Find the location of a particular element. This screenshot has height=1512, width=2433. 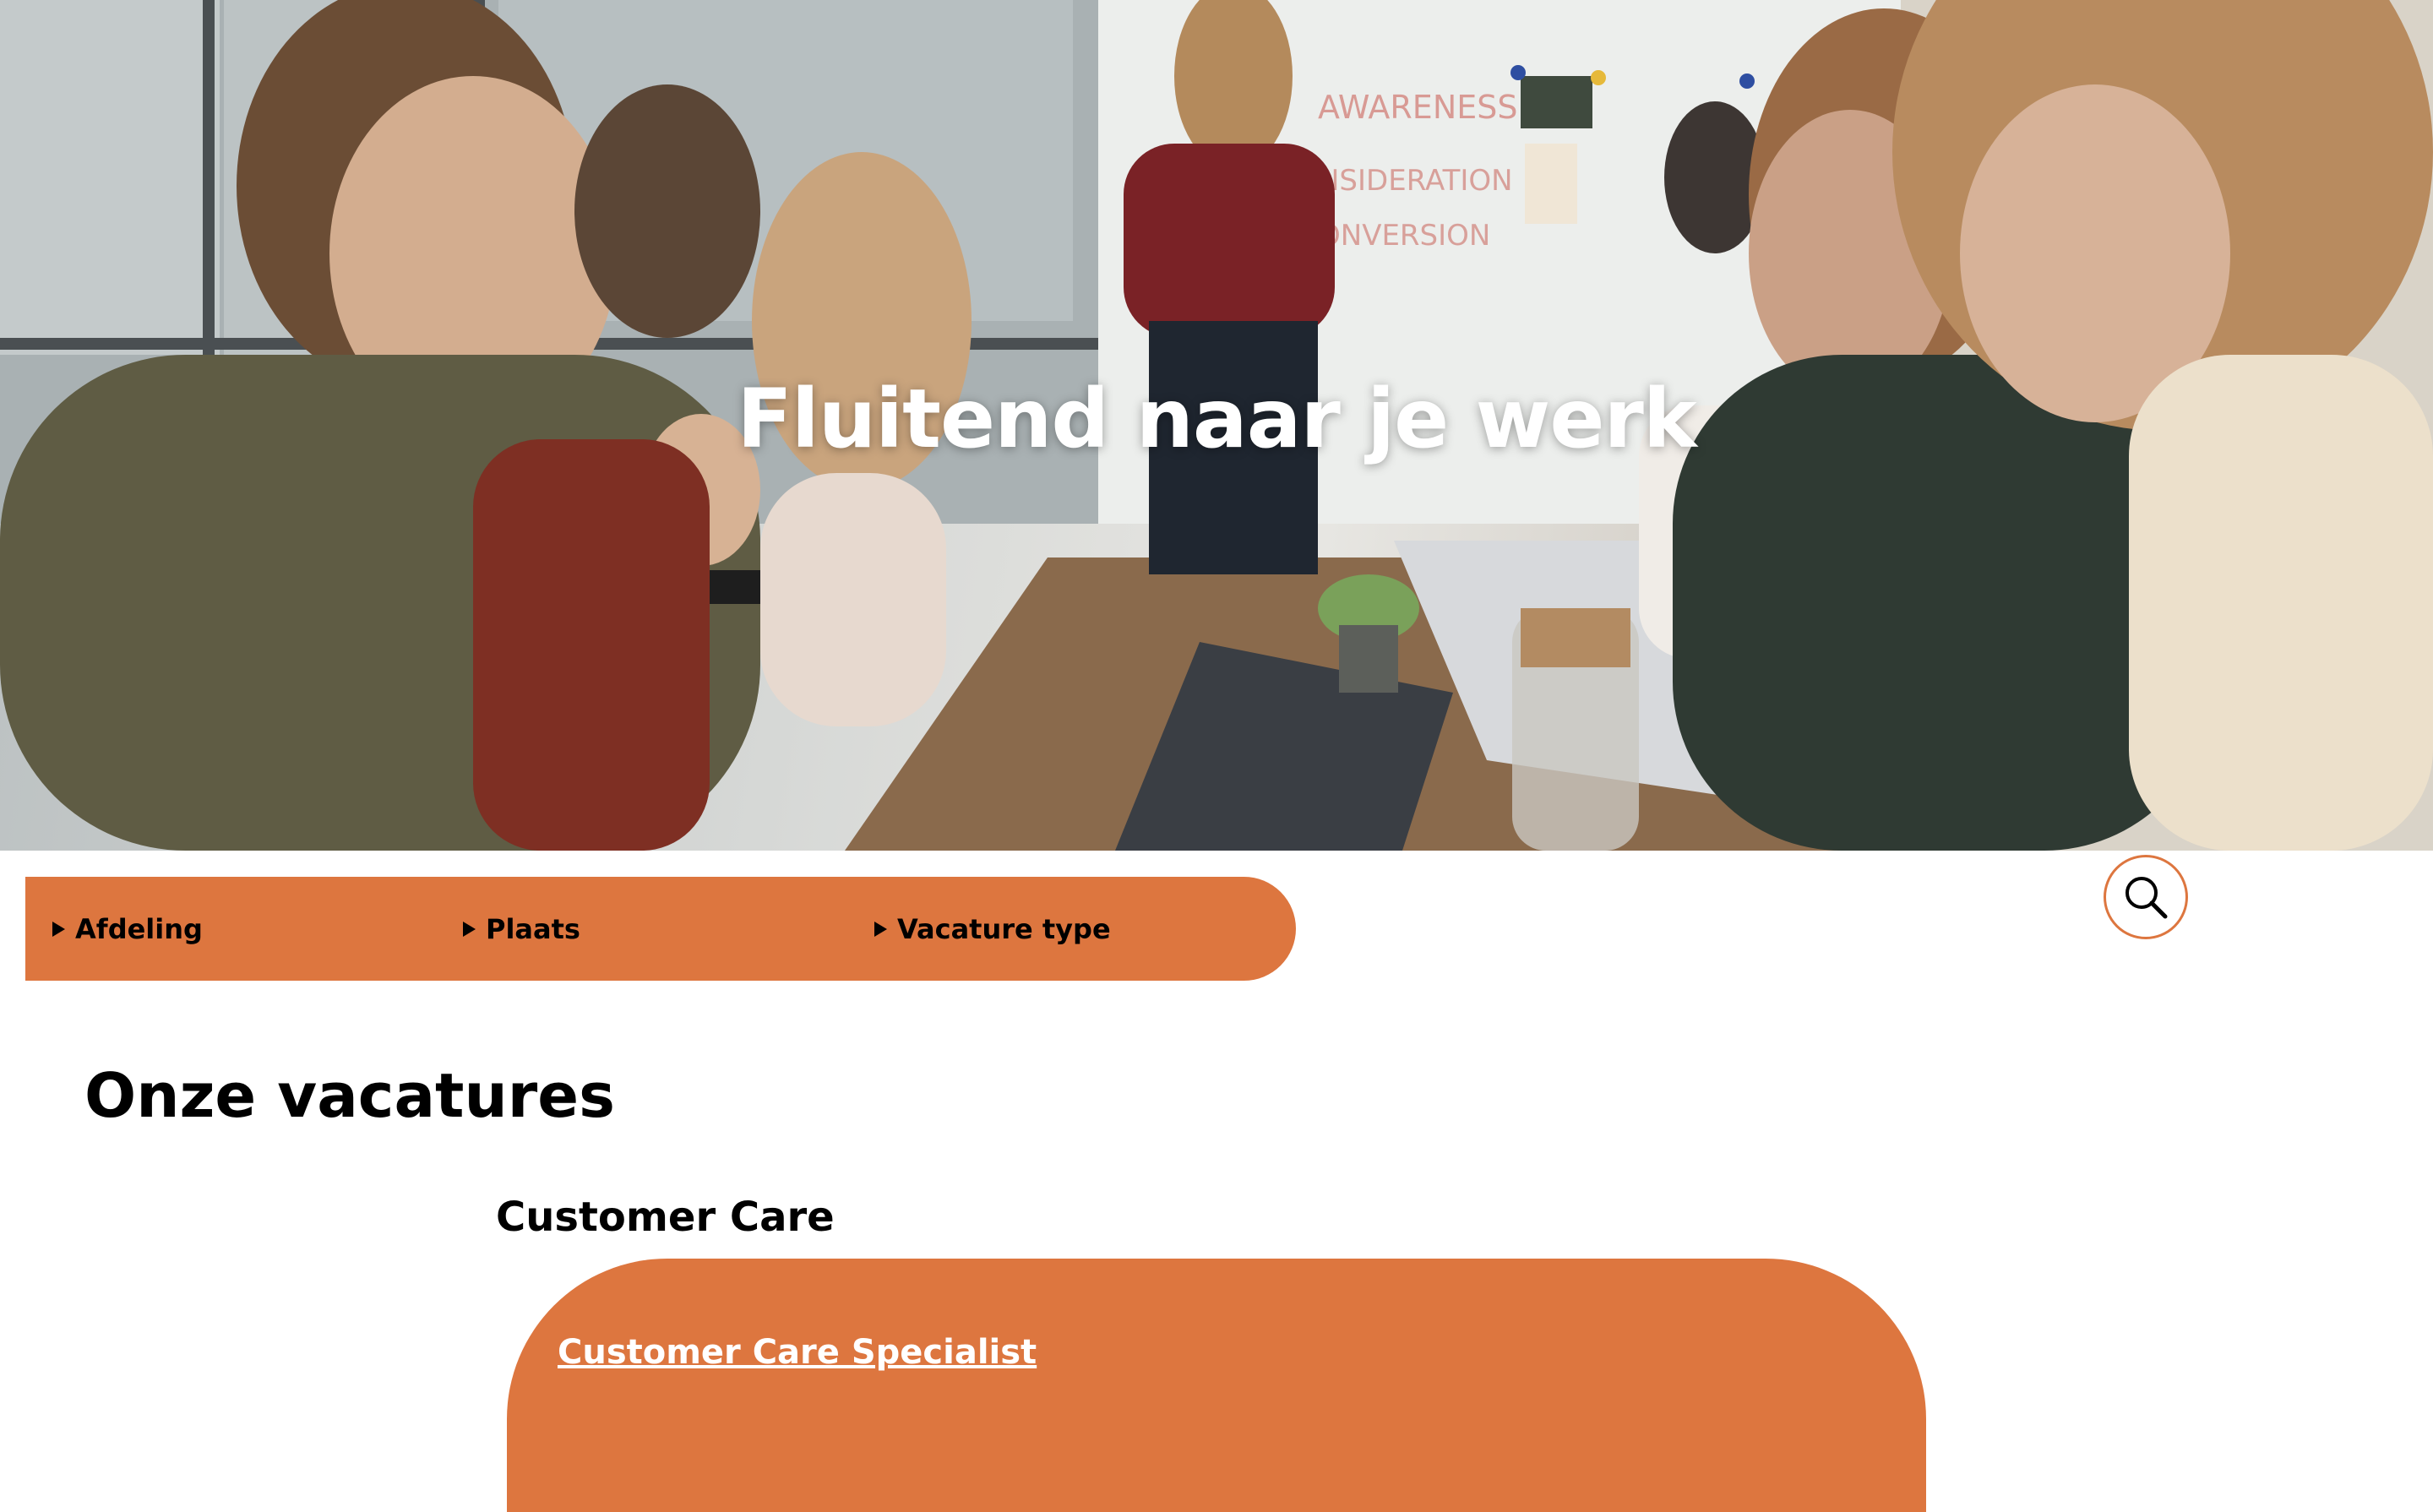

hero-title: Fluitend naar je werk is located at coordinates (1216, 419).